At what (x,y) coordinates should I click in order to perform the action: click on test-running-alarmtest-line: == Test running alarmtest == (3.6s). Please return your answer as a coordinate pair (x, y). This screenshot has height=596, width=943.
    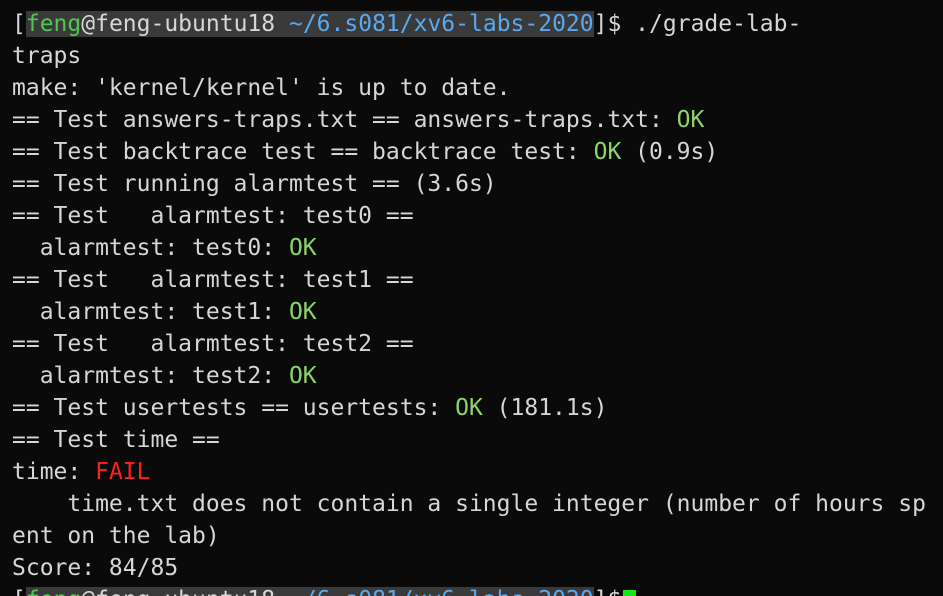
    Looking at the image, I should click on (254, 184).